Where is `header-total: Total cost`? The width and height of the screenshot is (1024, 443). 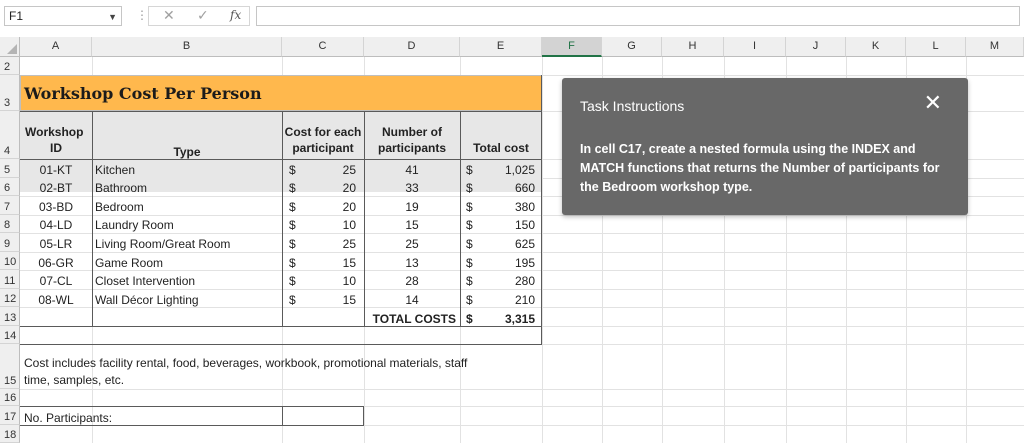
header-total: Total cost is located at coordinates (501, 148).